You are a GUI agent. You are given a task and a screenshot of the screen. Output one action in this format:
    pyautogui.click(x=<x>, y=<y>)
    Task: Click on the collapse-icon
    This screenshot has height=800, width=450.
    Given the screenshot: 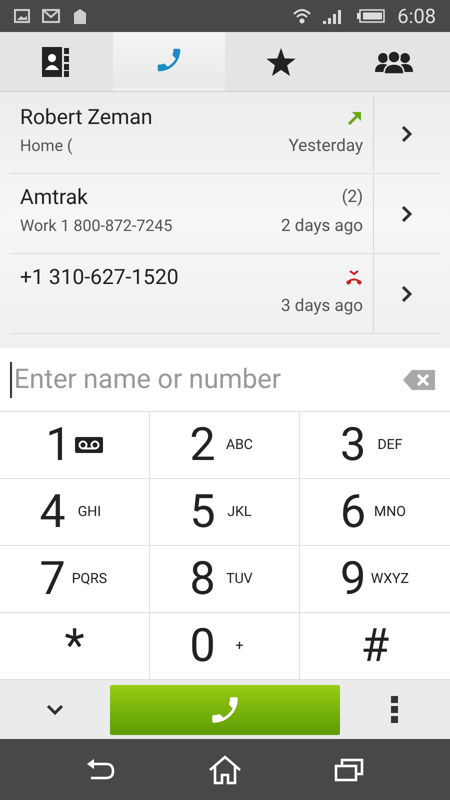 What is the action you would take?
    pyautogui.click(x=55, y=710)
    